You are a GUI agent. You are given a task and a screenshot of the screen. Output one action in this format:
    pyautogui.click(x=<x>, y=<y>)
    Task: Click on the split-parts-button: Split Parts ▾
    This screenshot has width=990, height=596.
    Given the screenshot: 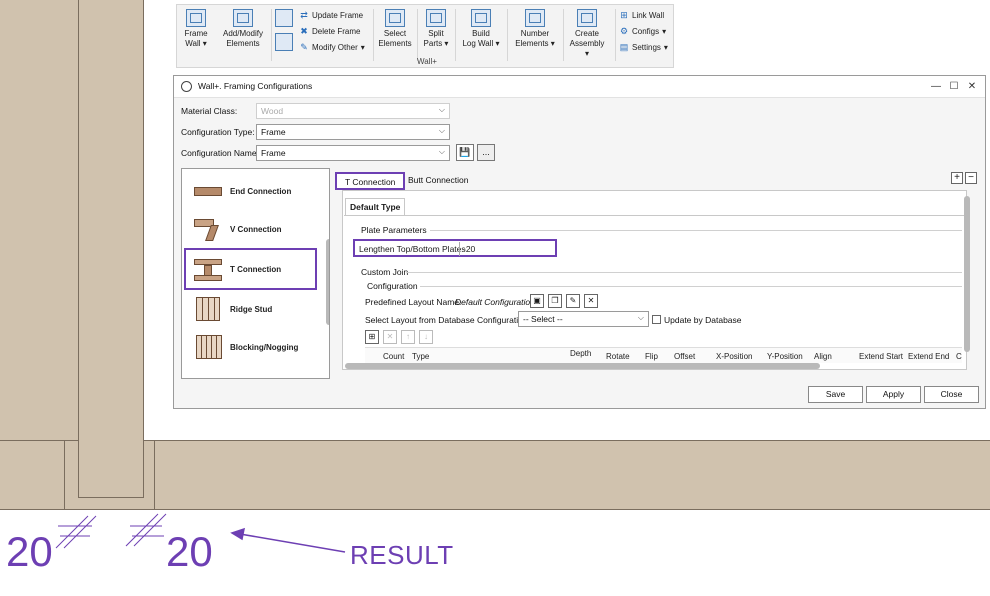 What is the action you would take?
    pyautogui.click(x=436, y=28)
    